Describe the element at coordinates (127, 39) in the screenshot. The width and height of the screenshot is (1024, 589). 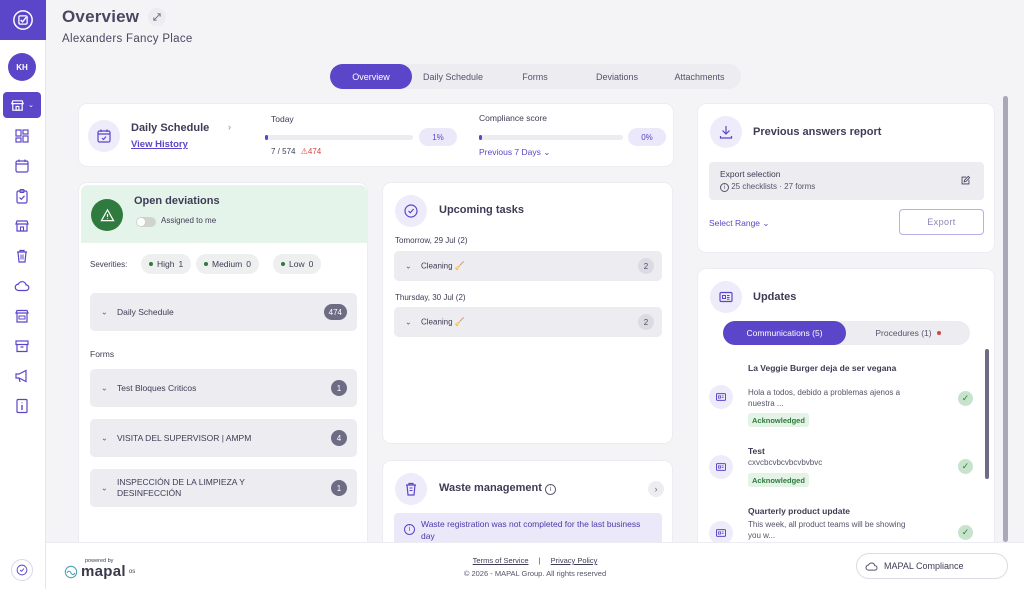
I see `location-name: Alexanders Fancy Place` at that location.